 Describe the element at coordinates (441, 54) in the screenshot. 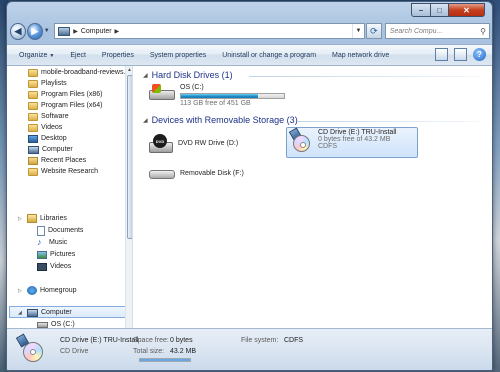

I see `change-view-icon` at that location.